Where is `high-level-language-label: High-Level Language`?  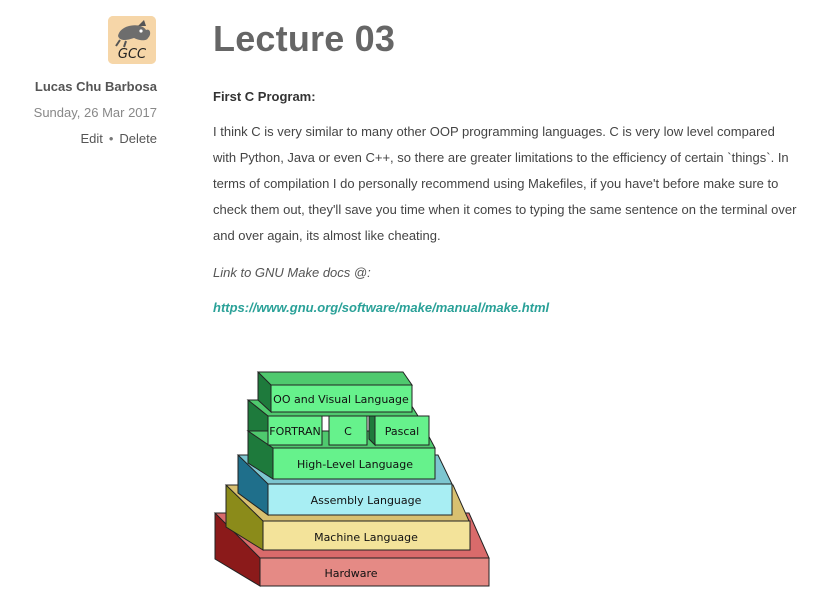
high-level-language-label: High-Level Language is located at coordinates (355, 464).